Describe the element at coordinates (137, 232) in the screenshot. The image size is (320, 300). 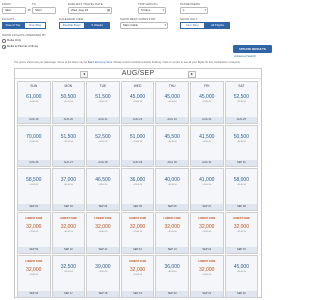
I see `fare-day-cell: LOWEST FARE 32,000 +$148.56 SEP 12` at that location.